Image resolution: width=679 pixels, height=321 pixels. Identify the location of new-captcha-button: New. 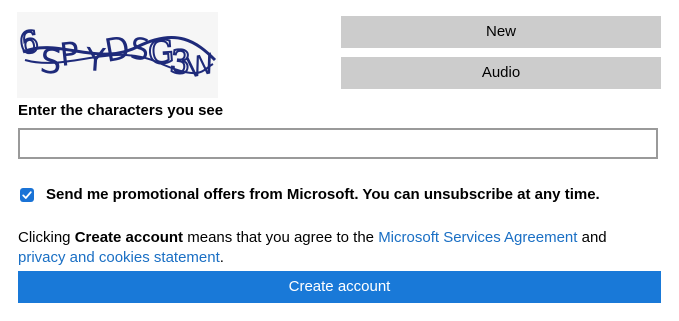
(501, 32).